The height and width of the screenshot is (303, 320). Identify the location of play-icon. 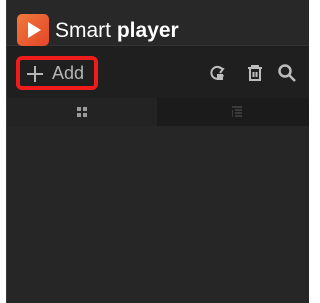
(33, 30).